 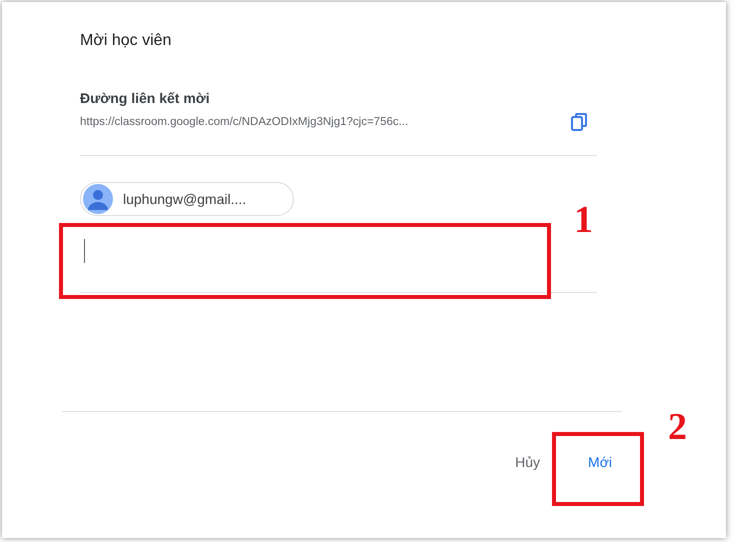 I want to click on section-label: Đường liên kết mời, so click(x=145, y=98).